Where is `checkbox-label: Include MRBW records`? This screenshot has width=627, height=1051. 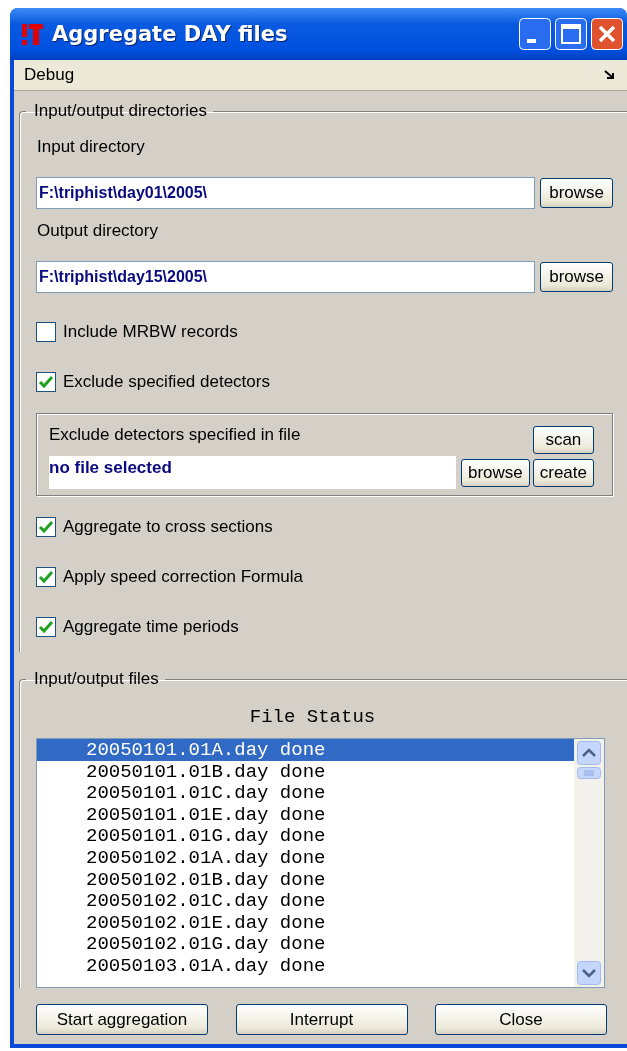
checkbox-label: Include MRBW records is located at coordinates (150, 332).